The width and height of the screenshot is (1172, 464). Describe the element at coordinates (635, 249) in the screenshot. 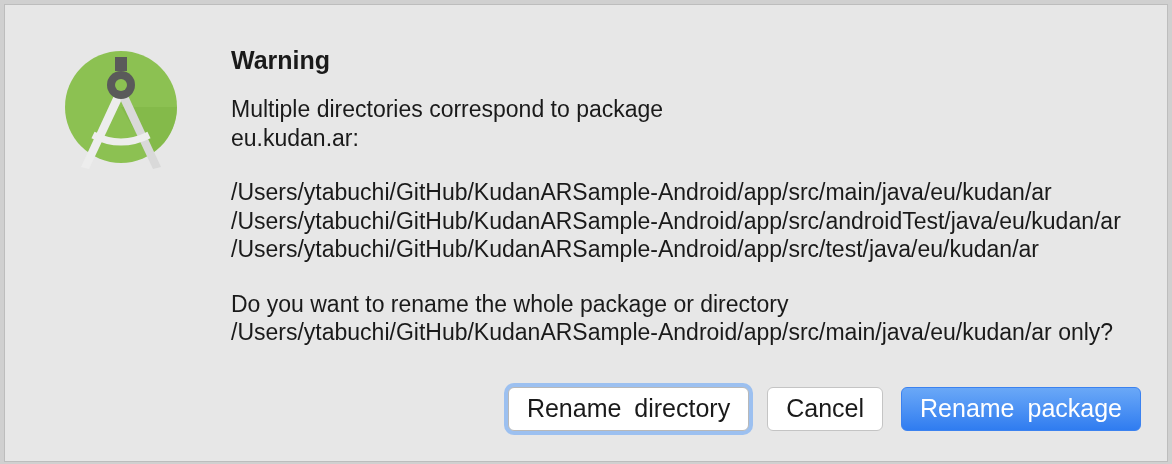

I see `message-line: /Users/ytabuchi/GitHub/KudanARSample-Android/app/src/test/java/eu/kudan/ar` at that location.